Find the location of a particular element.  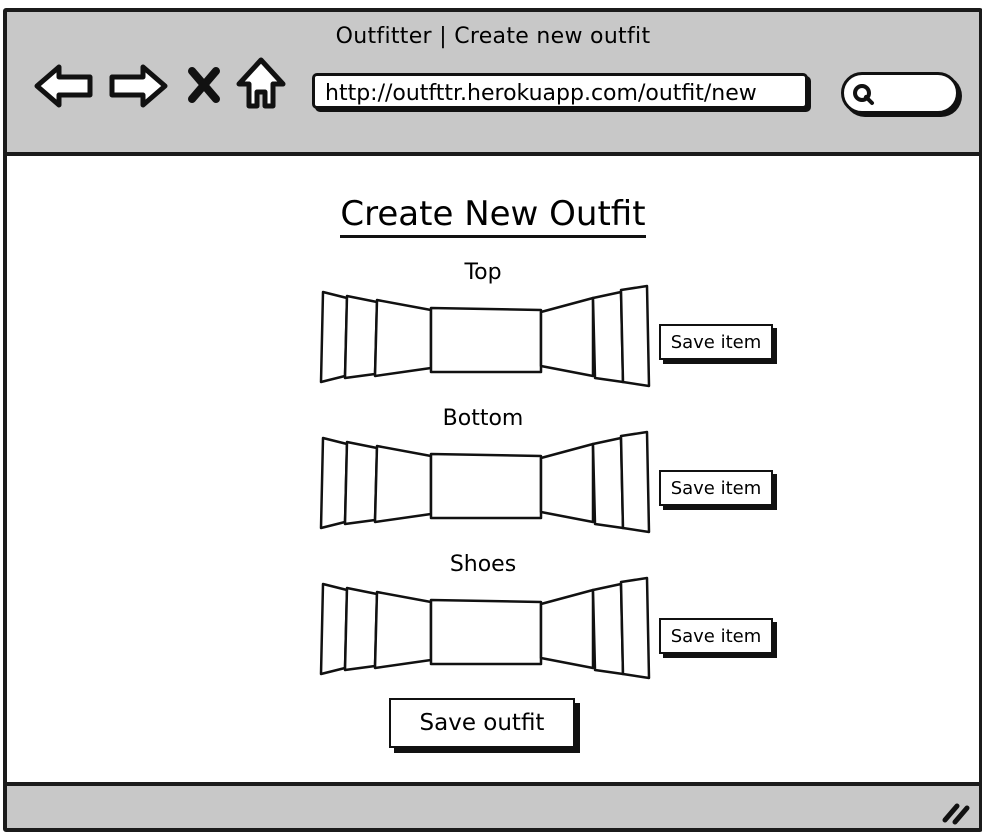

home-icon is located at coordinates (261, 84).